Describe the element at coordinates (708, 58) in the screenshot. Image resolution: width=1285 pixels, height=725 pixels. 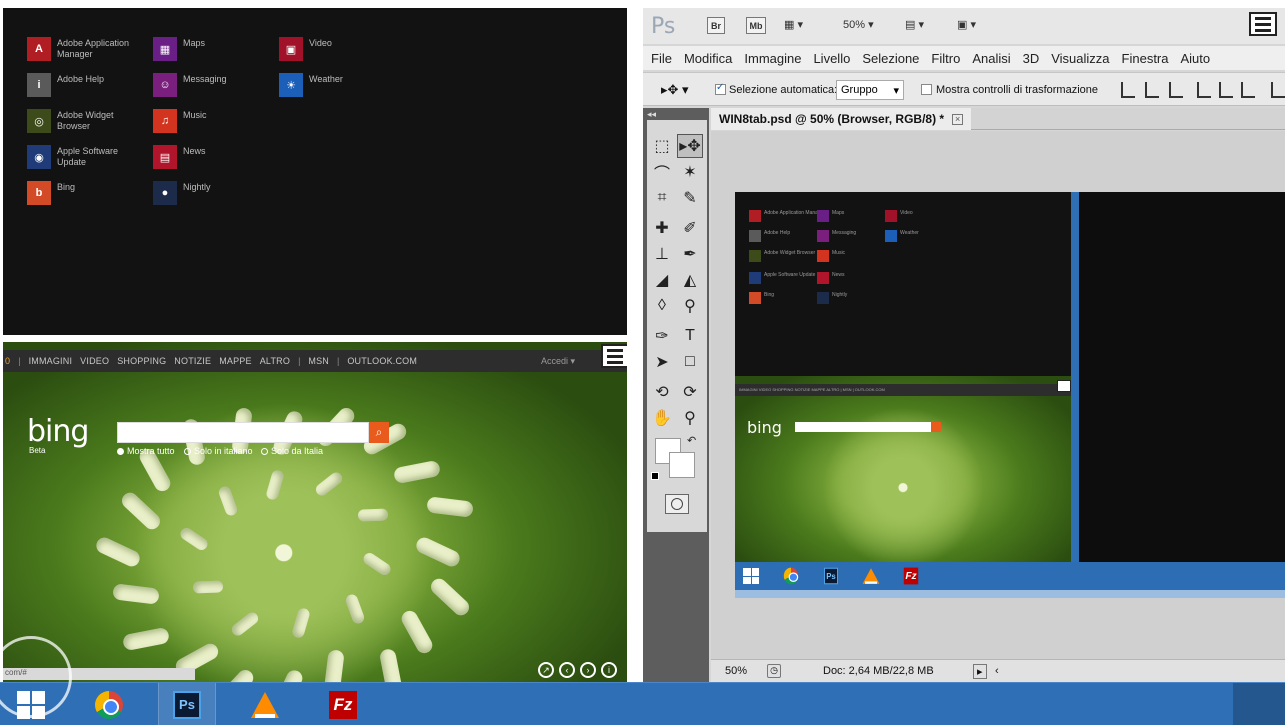
I see `menu-modifica: Modifica` at that location.